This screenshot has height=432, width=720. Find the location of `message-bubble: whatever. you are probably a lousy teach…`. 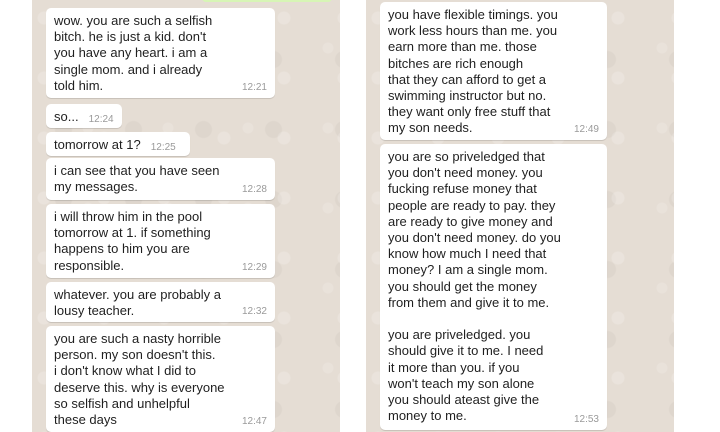

message-bubble: whatever. you are probably a lousy teach… is located at coordinates (160, 302).